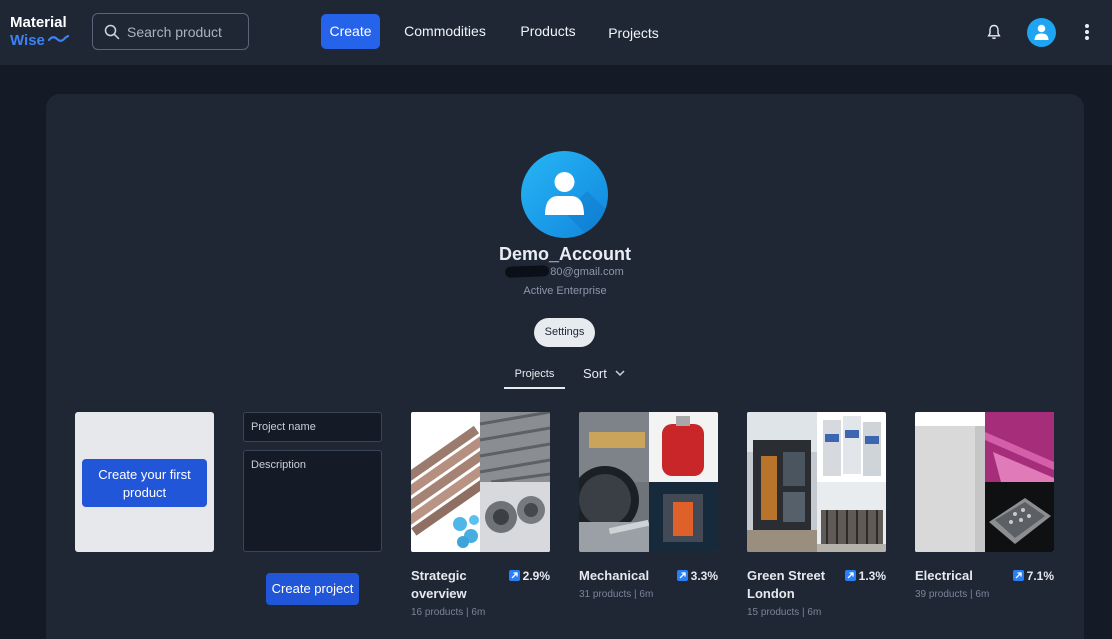 This screenshot has height=639, width=1112. Describe the element at coordinates (614, 575) in the screenshot. I see `project-title: Mechanical` at that location.